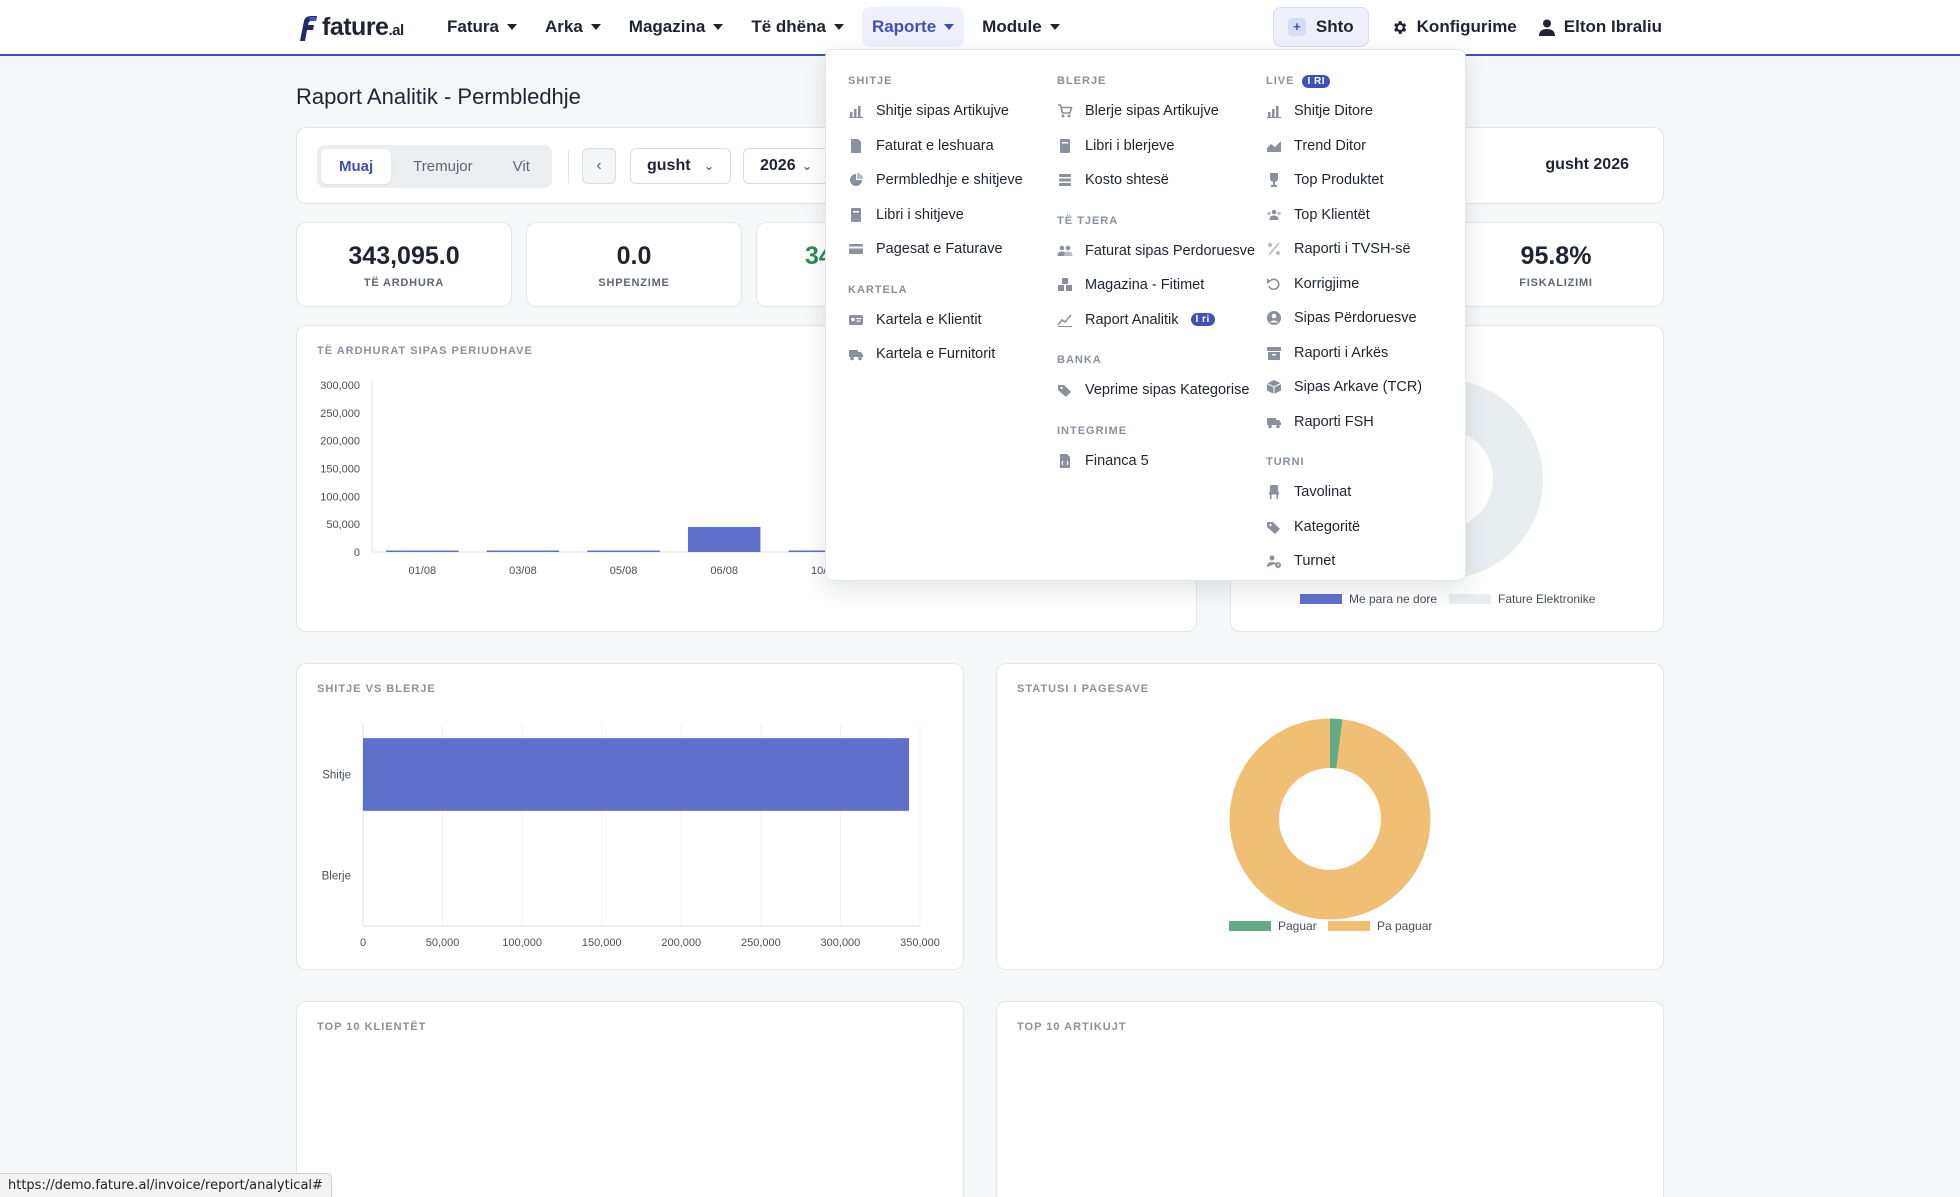 This screenshot has width=1960, height=1197. Describe the element at coordinates (1546, 27) in the screenshot. I see `user-icon` at that location.